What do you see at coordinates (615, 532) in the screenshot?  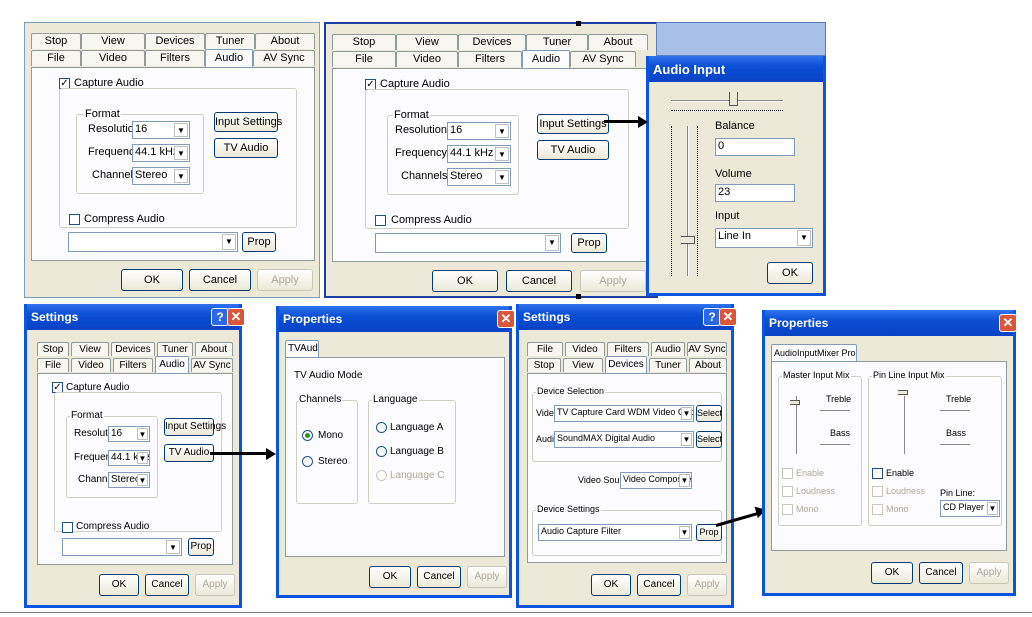 I see `device-settings-select: Audio Capture Filter ▼` at bounding box center [615, 532].